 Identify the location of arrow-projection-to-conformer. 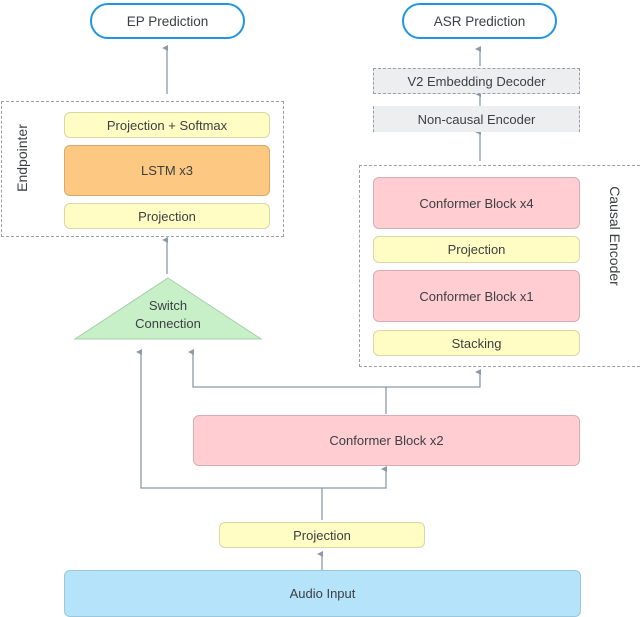
(354, 477).